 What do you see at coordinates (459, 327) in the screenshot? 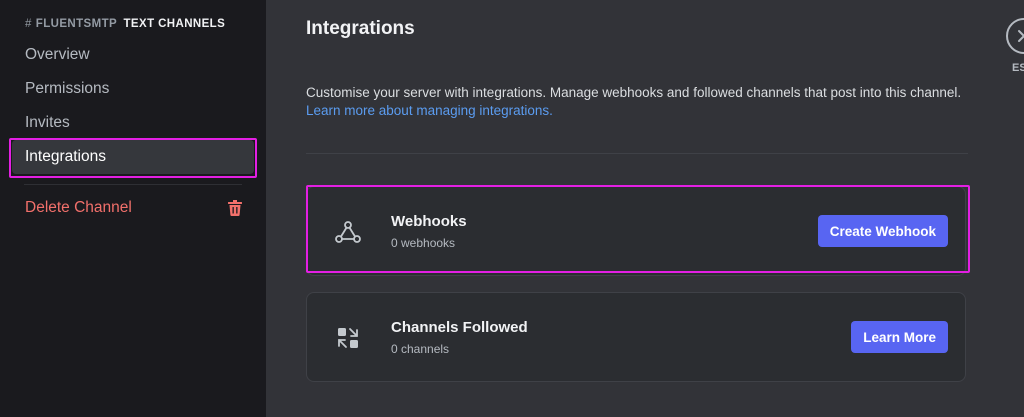
I see `card-title: Channels Followed` at bounding box center [459, 327].